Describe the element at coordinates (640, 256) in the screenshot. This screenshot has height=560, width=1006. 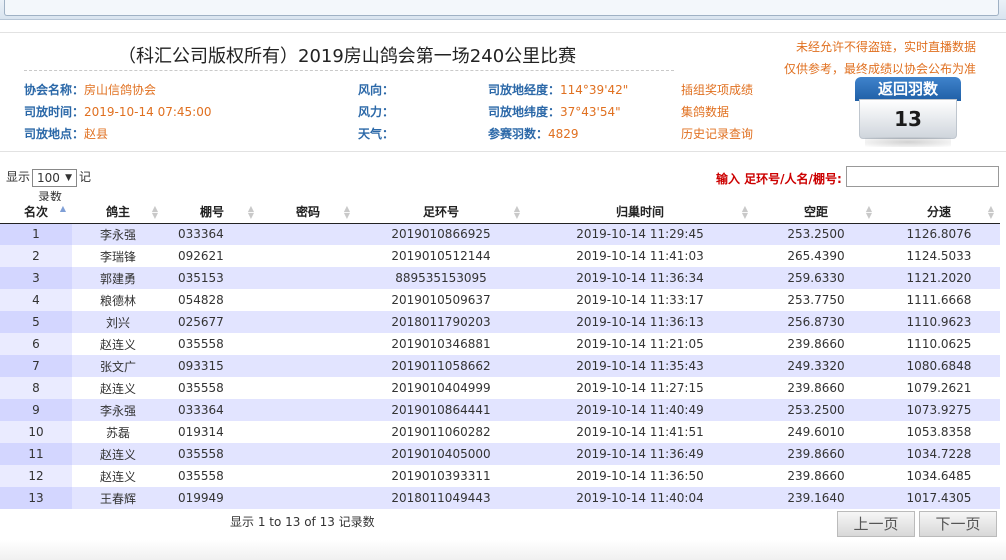
I see `cell-return-time: 2019-10-14 11:41:03` at that location.